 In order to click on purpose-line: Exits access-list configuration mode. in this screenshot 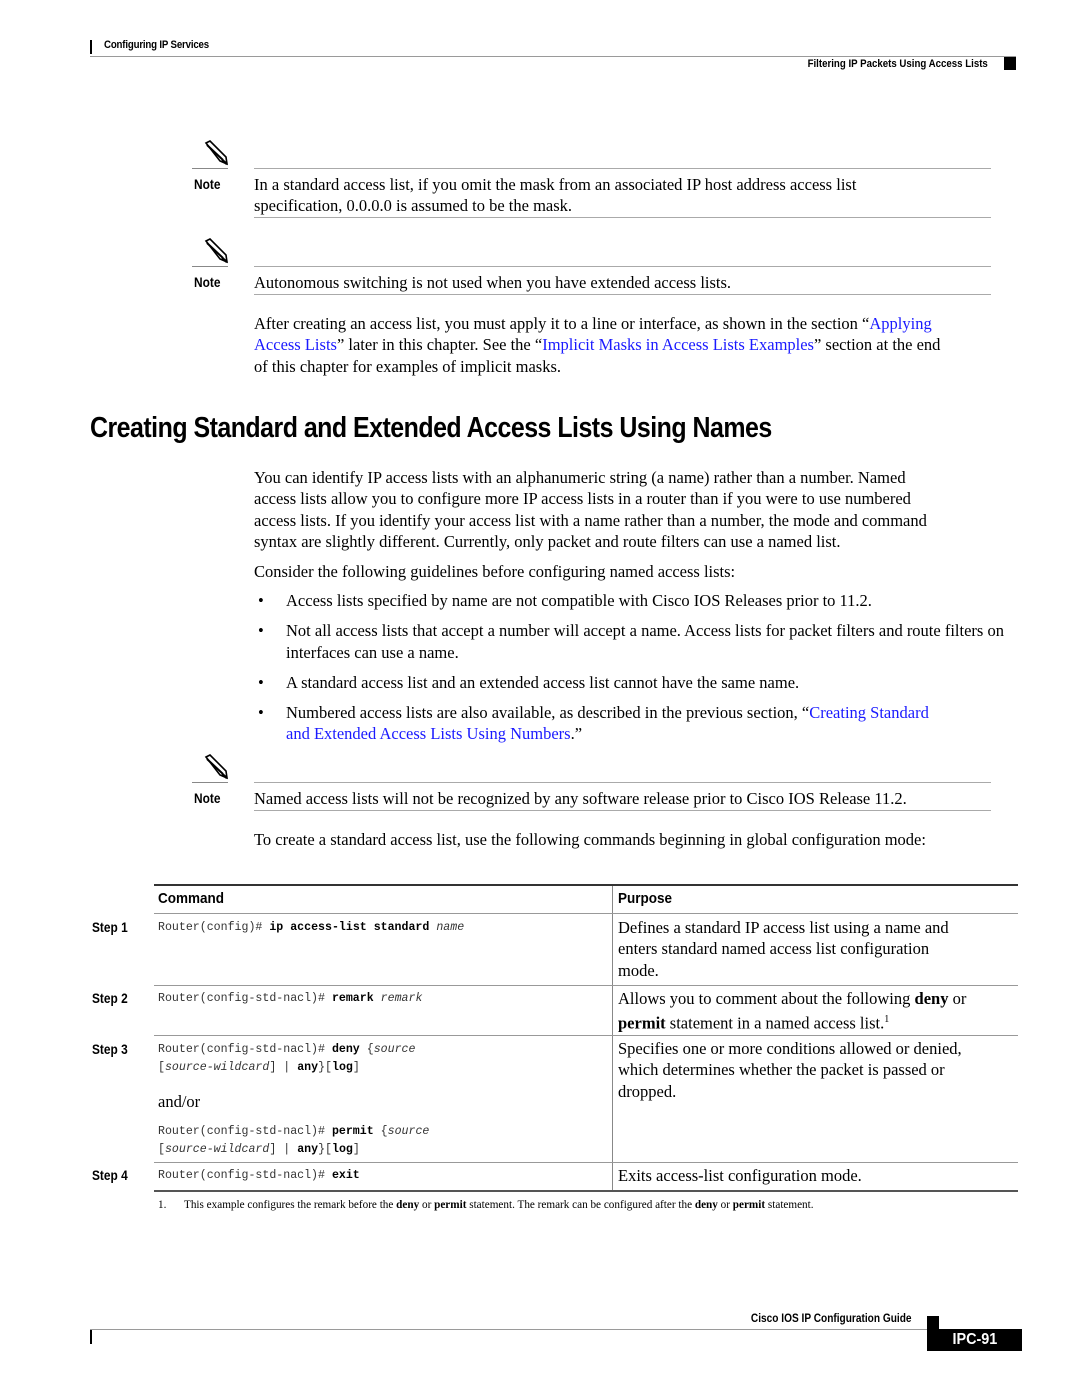, I will do `click(740, 1175)`.